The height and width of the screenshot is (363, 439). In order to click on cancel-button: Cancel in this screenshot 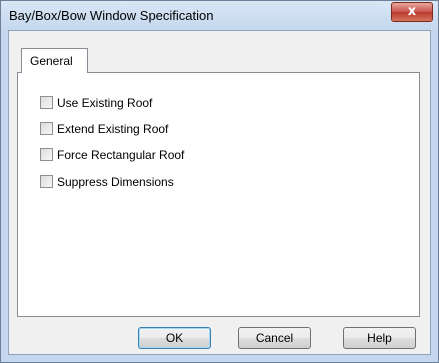, I will do `click(274, 338)`.